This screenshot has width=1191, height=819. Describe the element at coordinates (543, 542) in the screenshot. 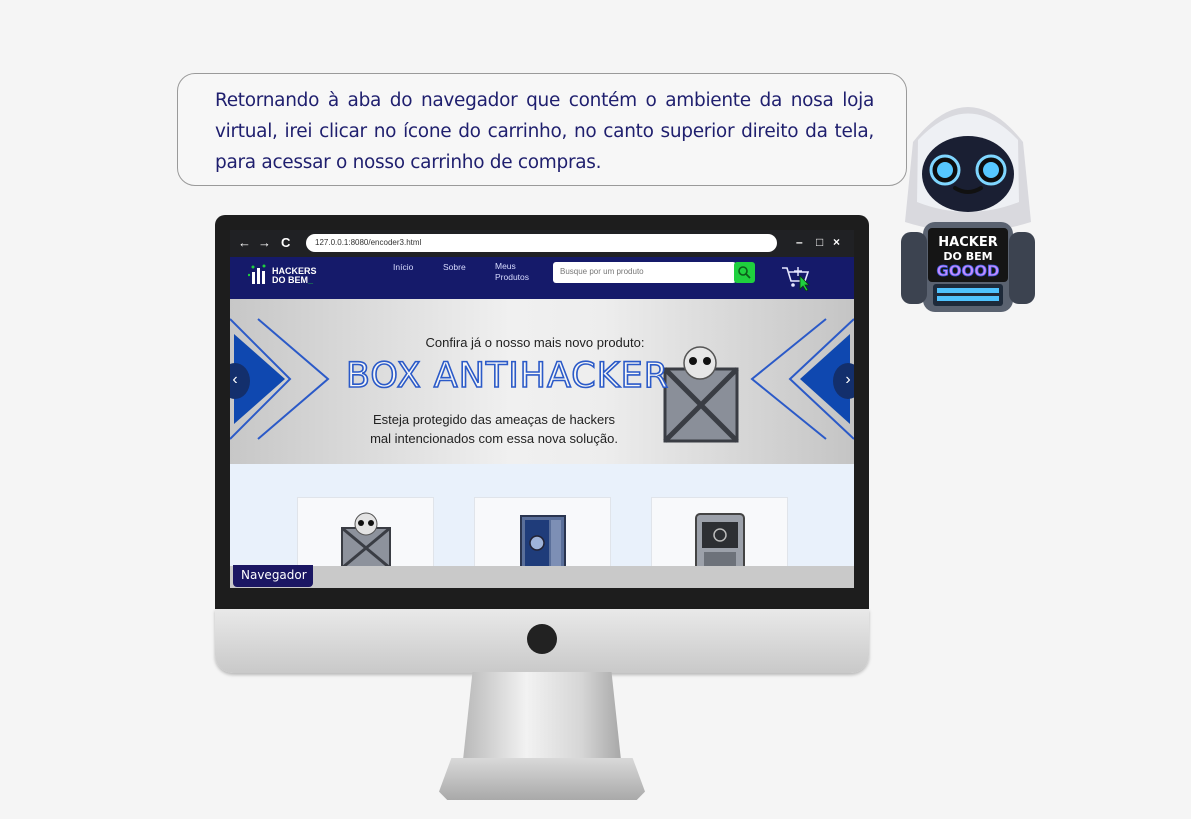

I see `safe-icon` at that location.